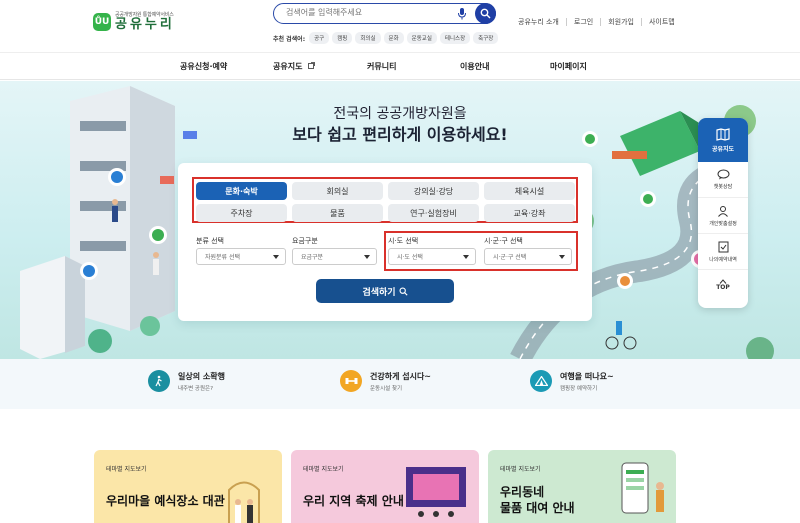 The image size is (800, 523). Describe the element at coordinates (400, 134) in the screenshot. I see `hero-title-line2: 보다 쉽고 편리하게 이용하세요!` at that location.